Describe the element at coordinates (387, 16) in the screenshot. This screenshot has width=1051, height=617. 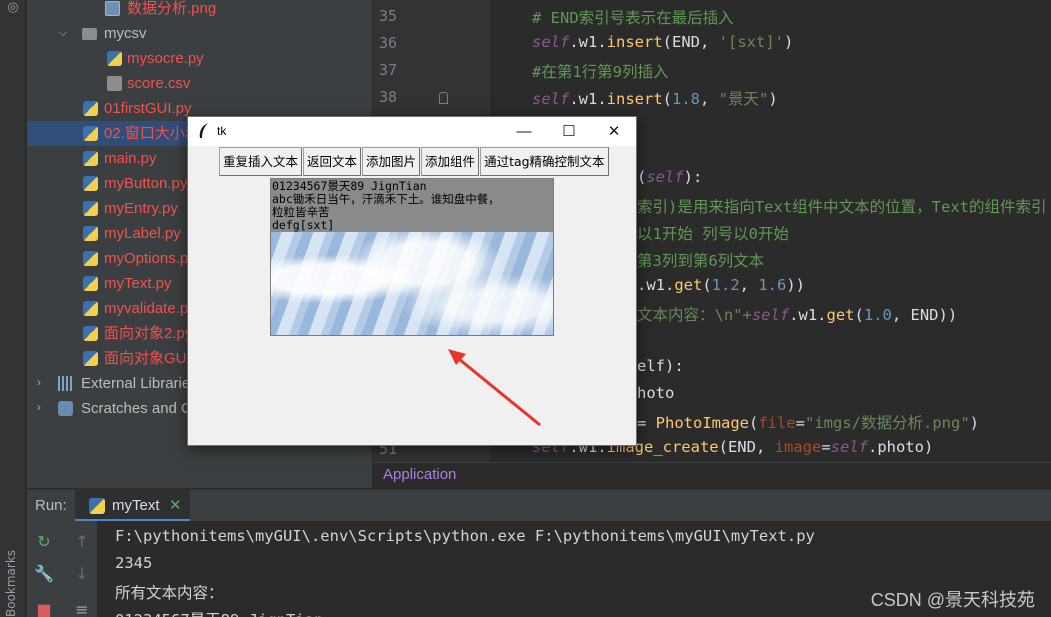
I see `line-number: 35` at that location.